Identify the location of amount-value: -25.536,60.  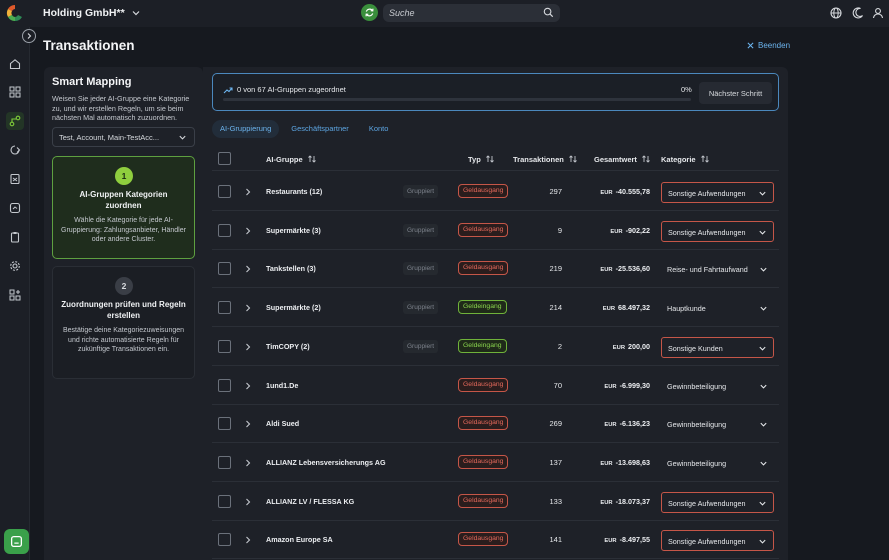
(632, 269).